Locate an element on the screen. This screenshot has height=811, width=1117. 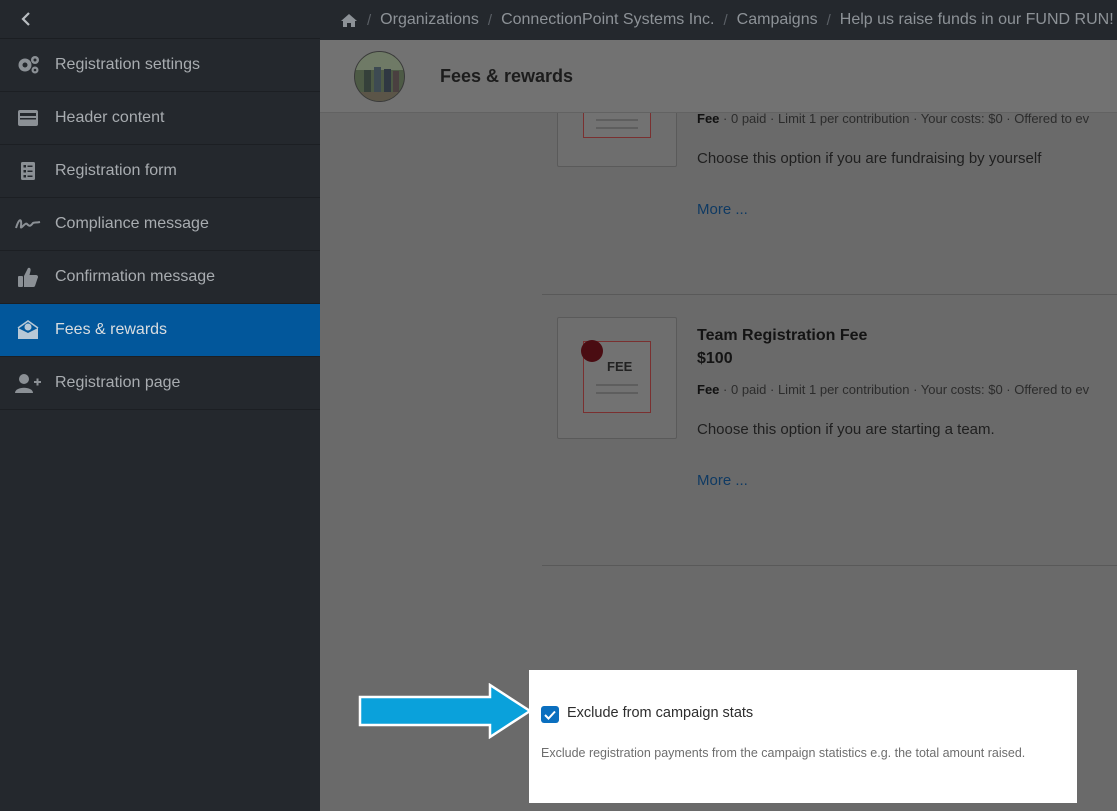
sidebar-item-label: Confirmation message is located at coordinates (135, 276).